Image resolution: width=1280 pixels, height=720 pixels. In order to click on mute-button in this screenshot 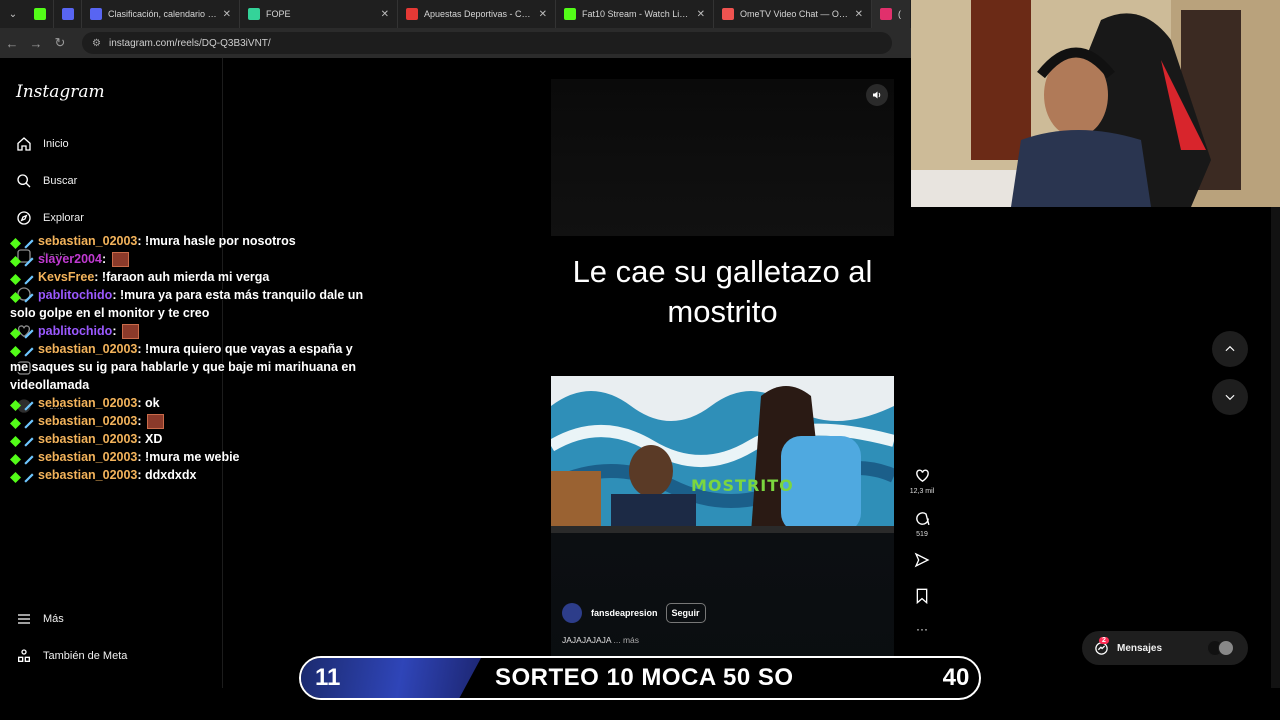, I will do `click(877, 95)`.